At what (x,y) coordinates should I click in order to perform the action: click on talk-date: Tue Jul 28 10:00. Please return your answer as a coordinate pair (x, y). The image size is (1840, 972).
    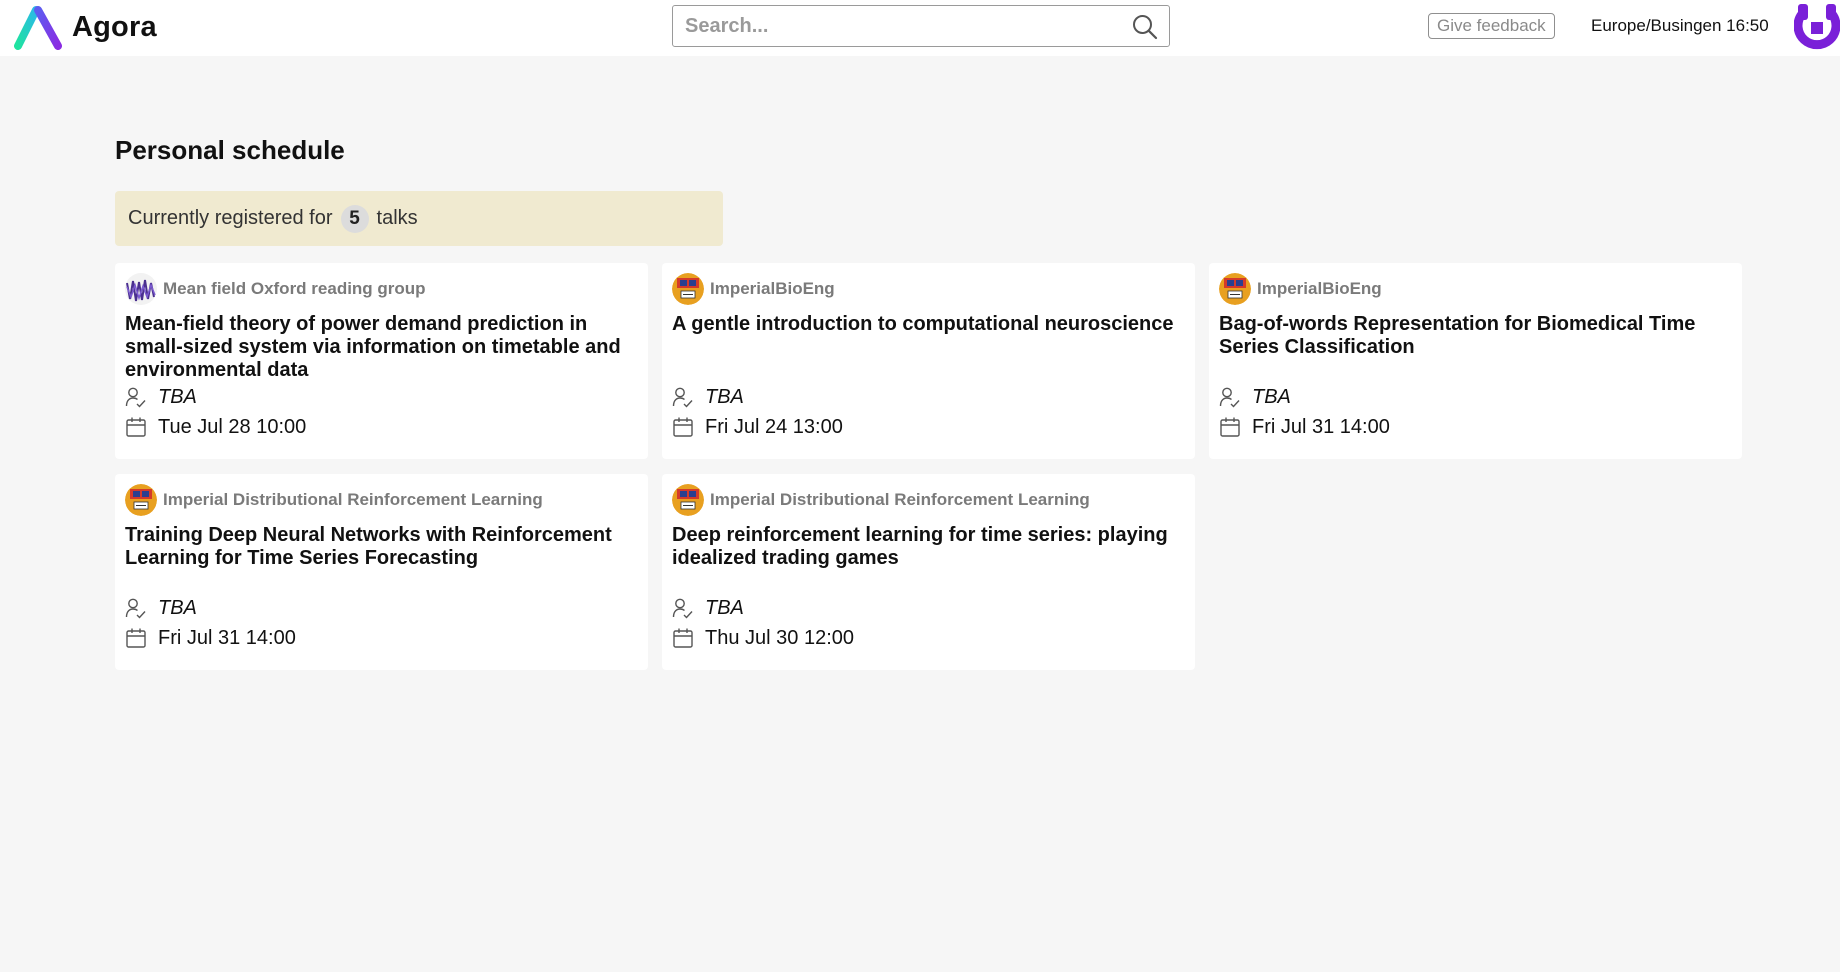
    Looking at the image, I should click on (232, 426).